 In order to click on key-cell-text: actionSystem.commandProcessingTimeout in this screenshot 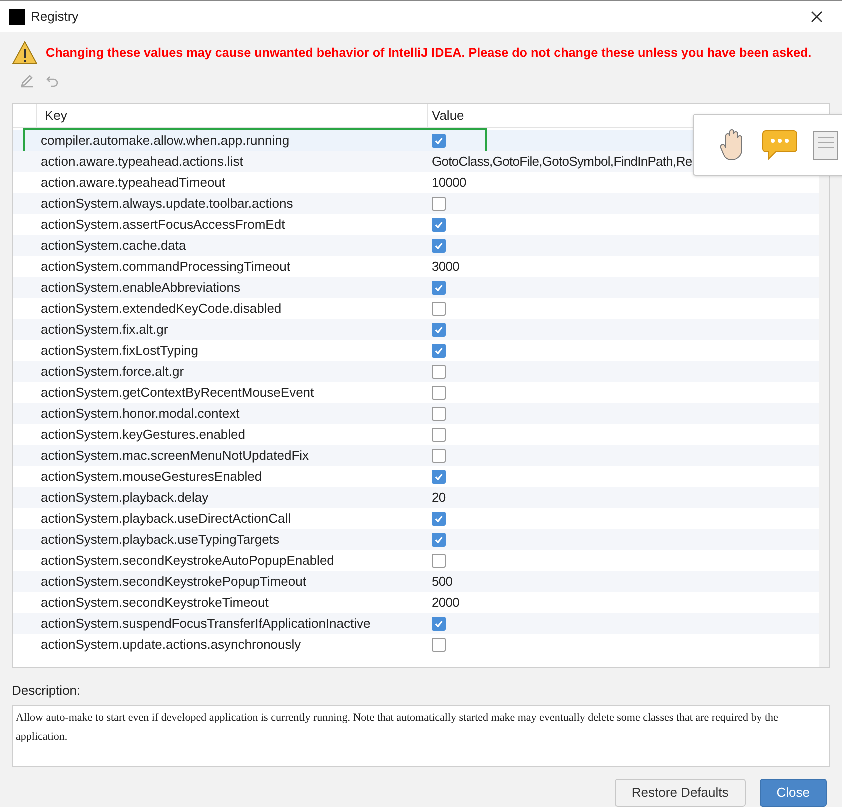, I will do `click(166, 267)`.